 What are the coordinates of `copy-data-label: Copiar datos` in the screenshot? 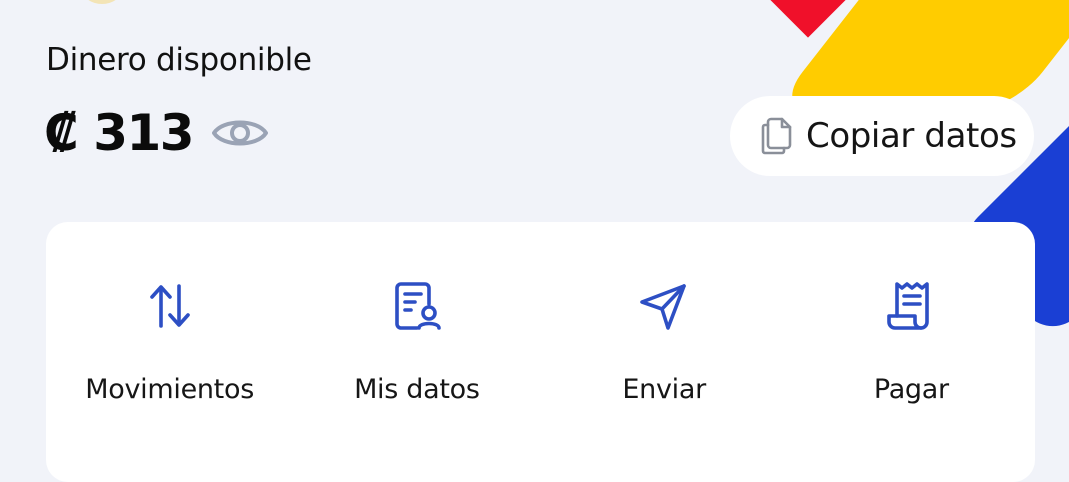 It's located at (911, 136).